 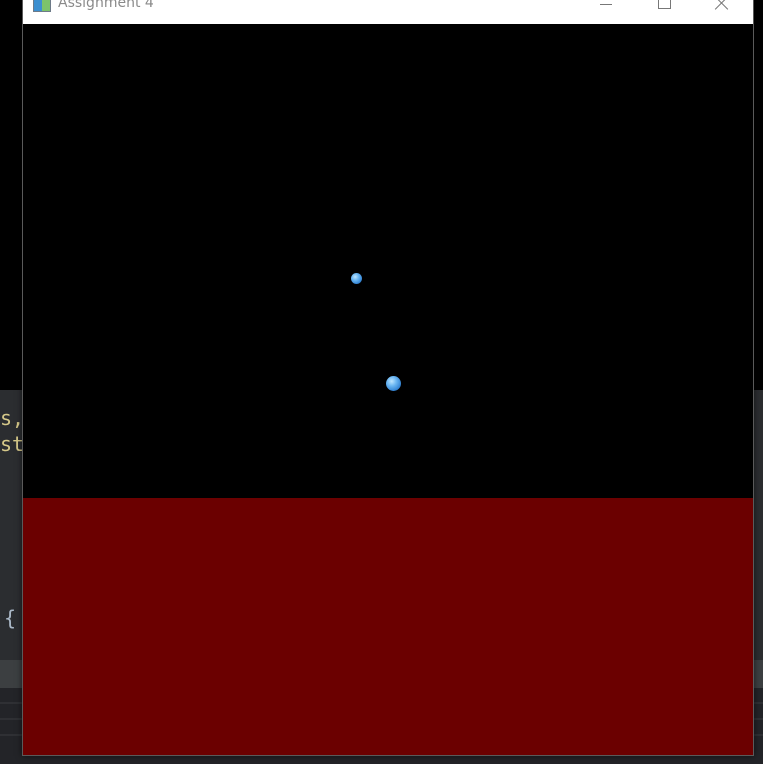 What do you see at coordinates (388, 12) in the screenshot?
I see `window-titlebar: Assignment 4` at bounding box center [388, 12].